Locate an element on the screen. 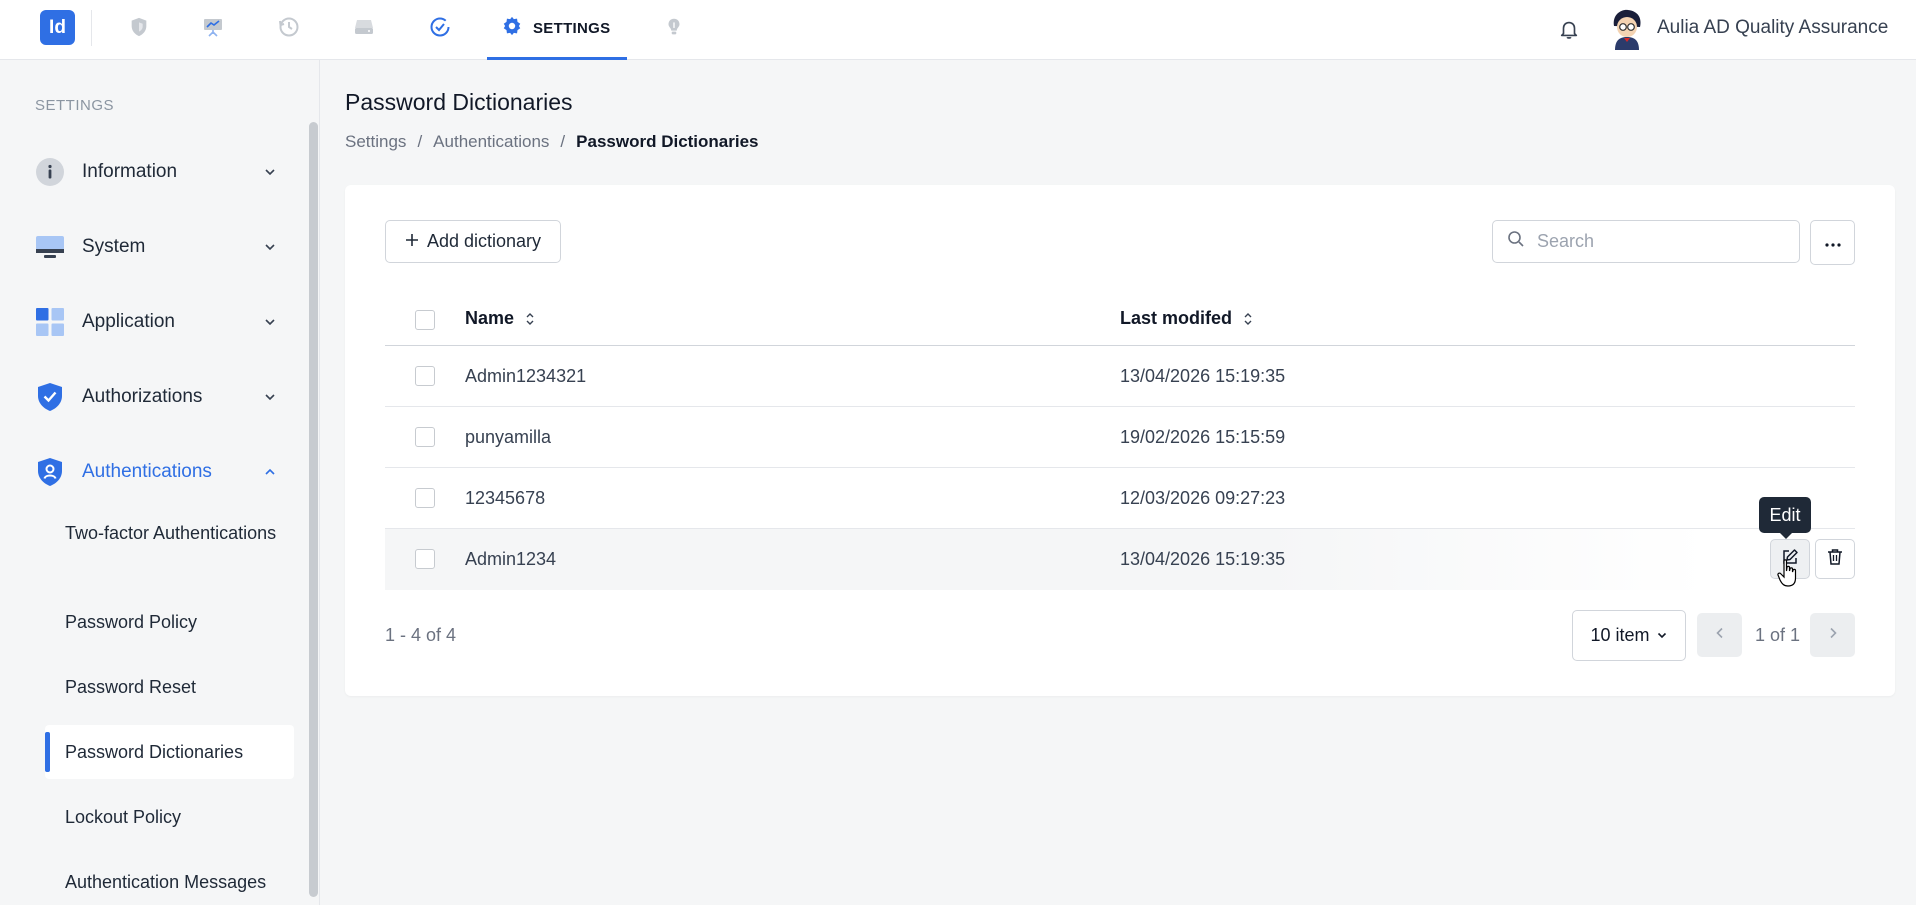 The height and width of the screenshot is (905, 1916). more-options-button is located at coordinates (1832, 242).